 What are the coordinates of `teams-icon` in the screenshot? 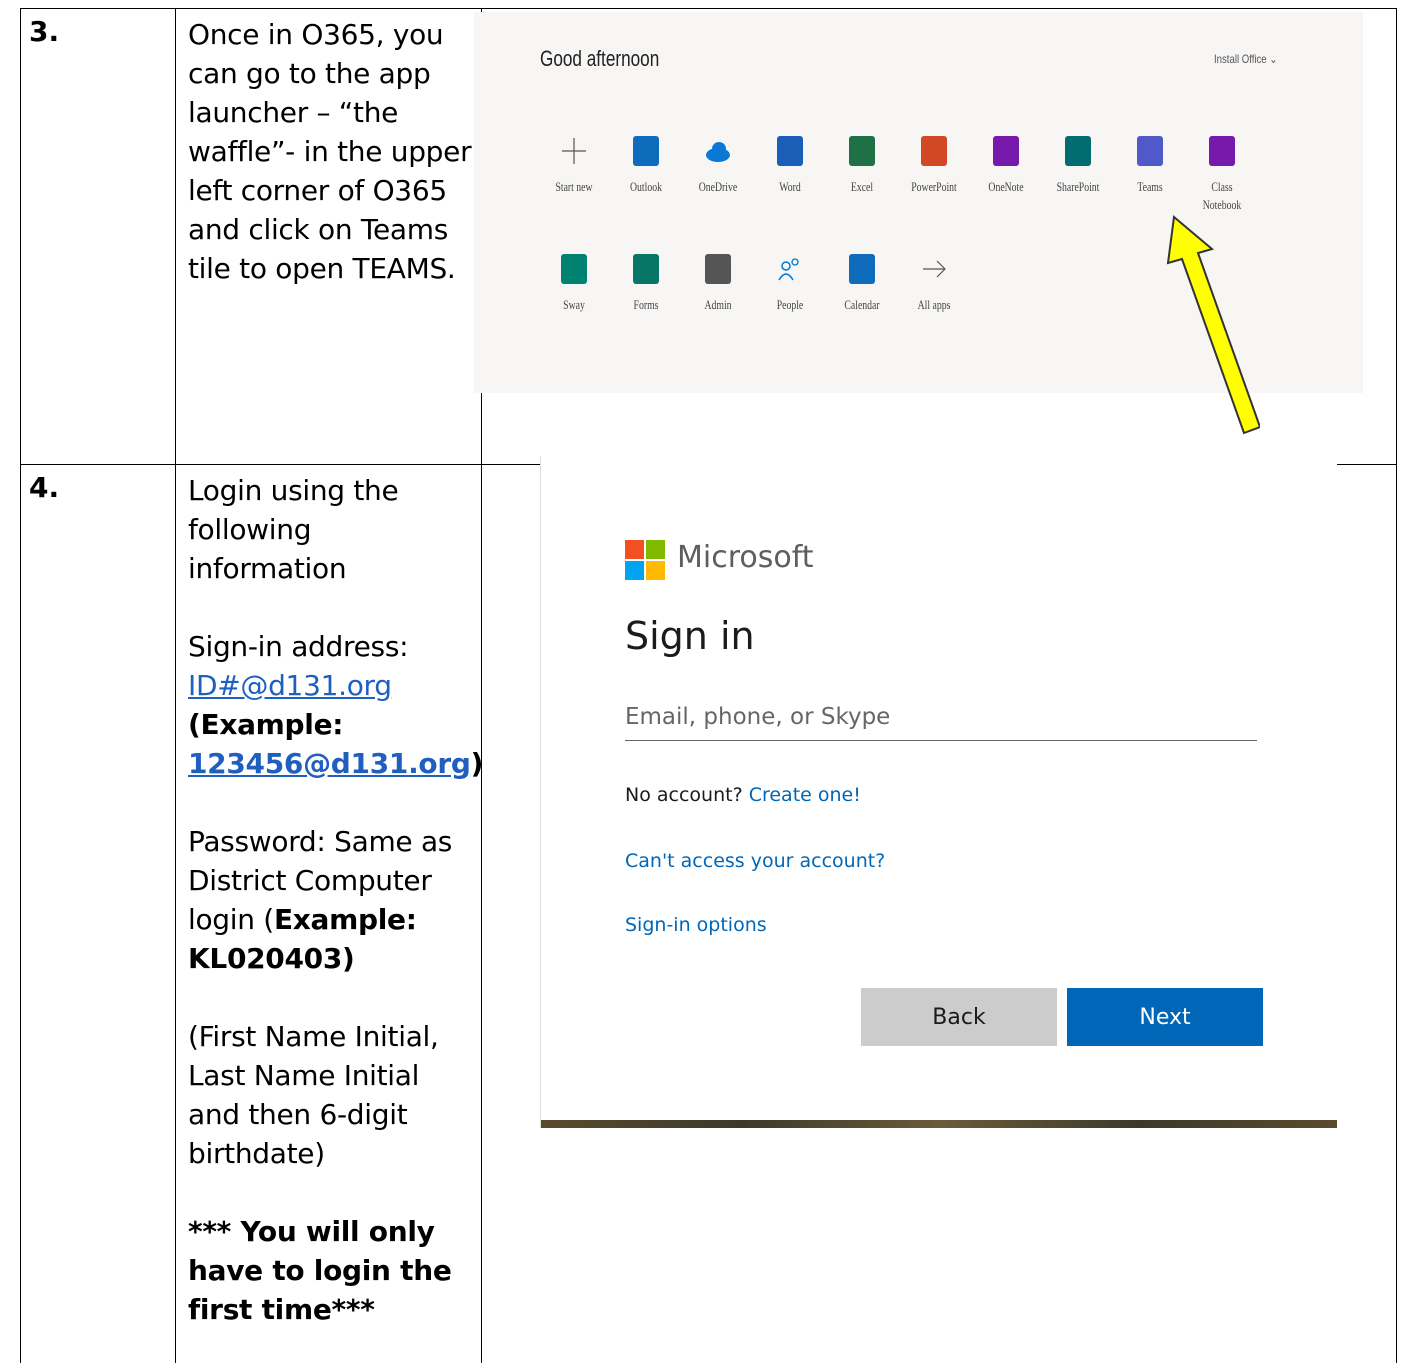 It's located at (1150, 151).